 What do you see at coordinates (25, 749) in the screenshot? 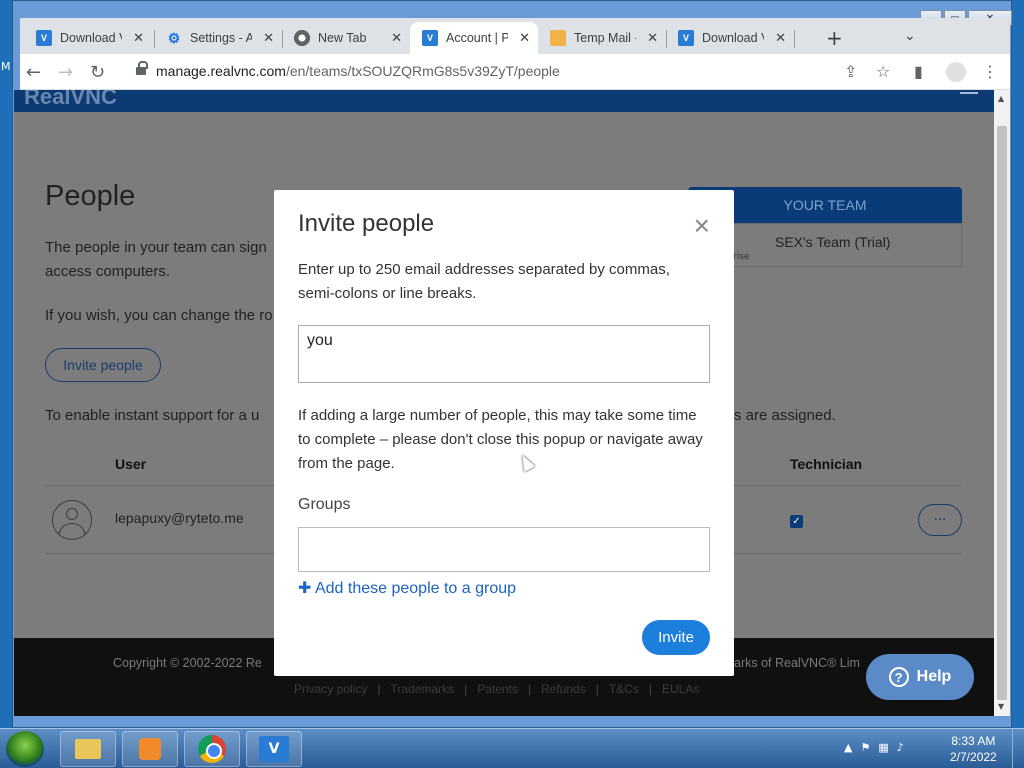
I see `start-button` at bounding box center [25, 749].